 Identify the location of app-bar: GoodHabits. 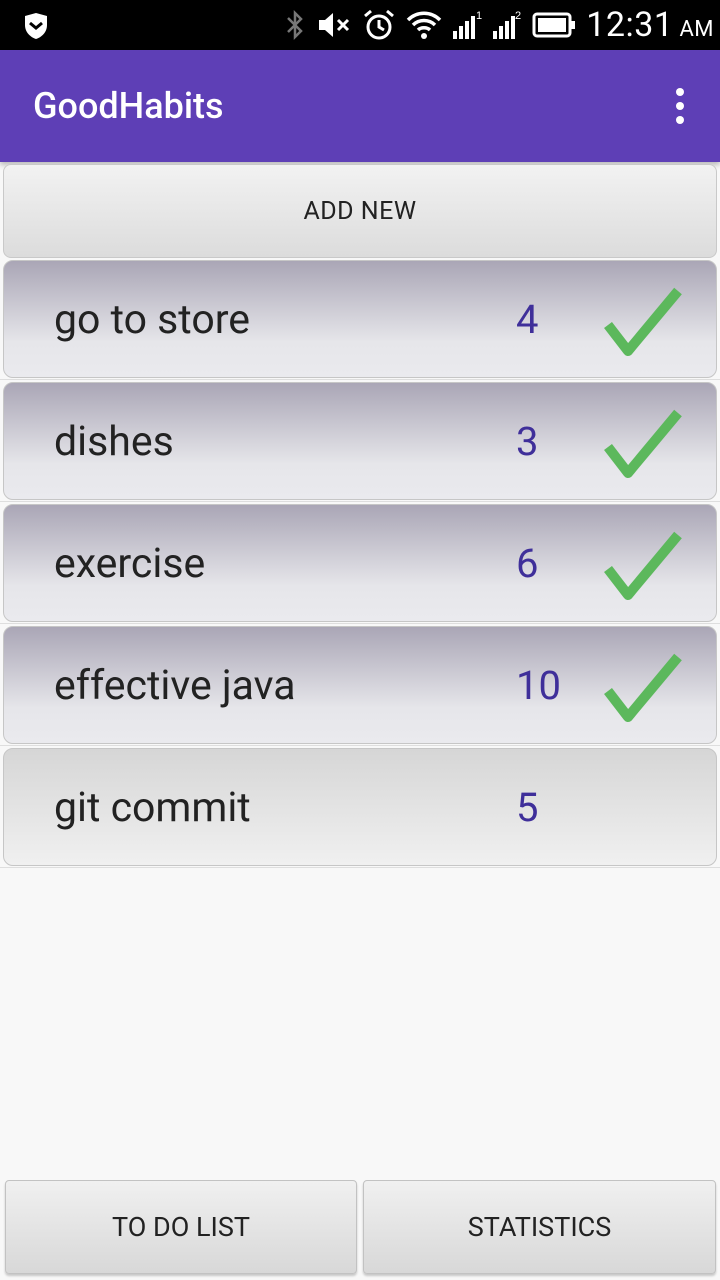
(360, 106).